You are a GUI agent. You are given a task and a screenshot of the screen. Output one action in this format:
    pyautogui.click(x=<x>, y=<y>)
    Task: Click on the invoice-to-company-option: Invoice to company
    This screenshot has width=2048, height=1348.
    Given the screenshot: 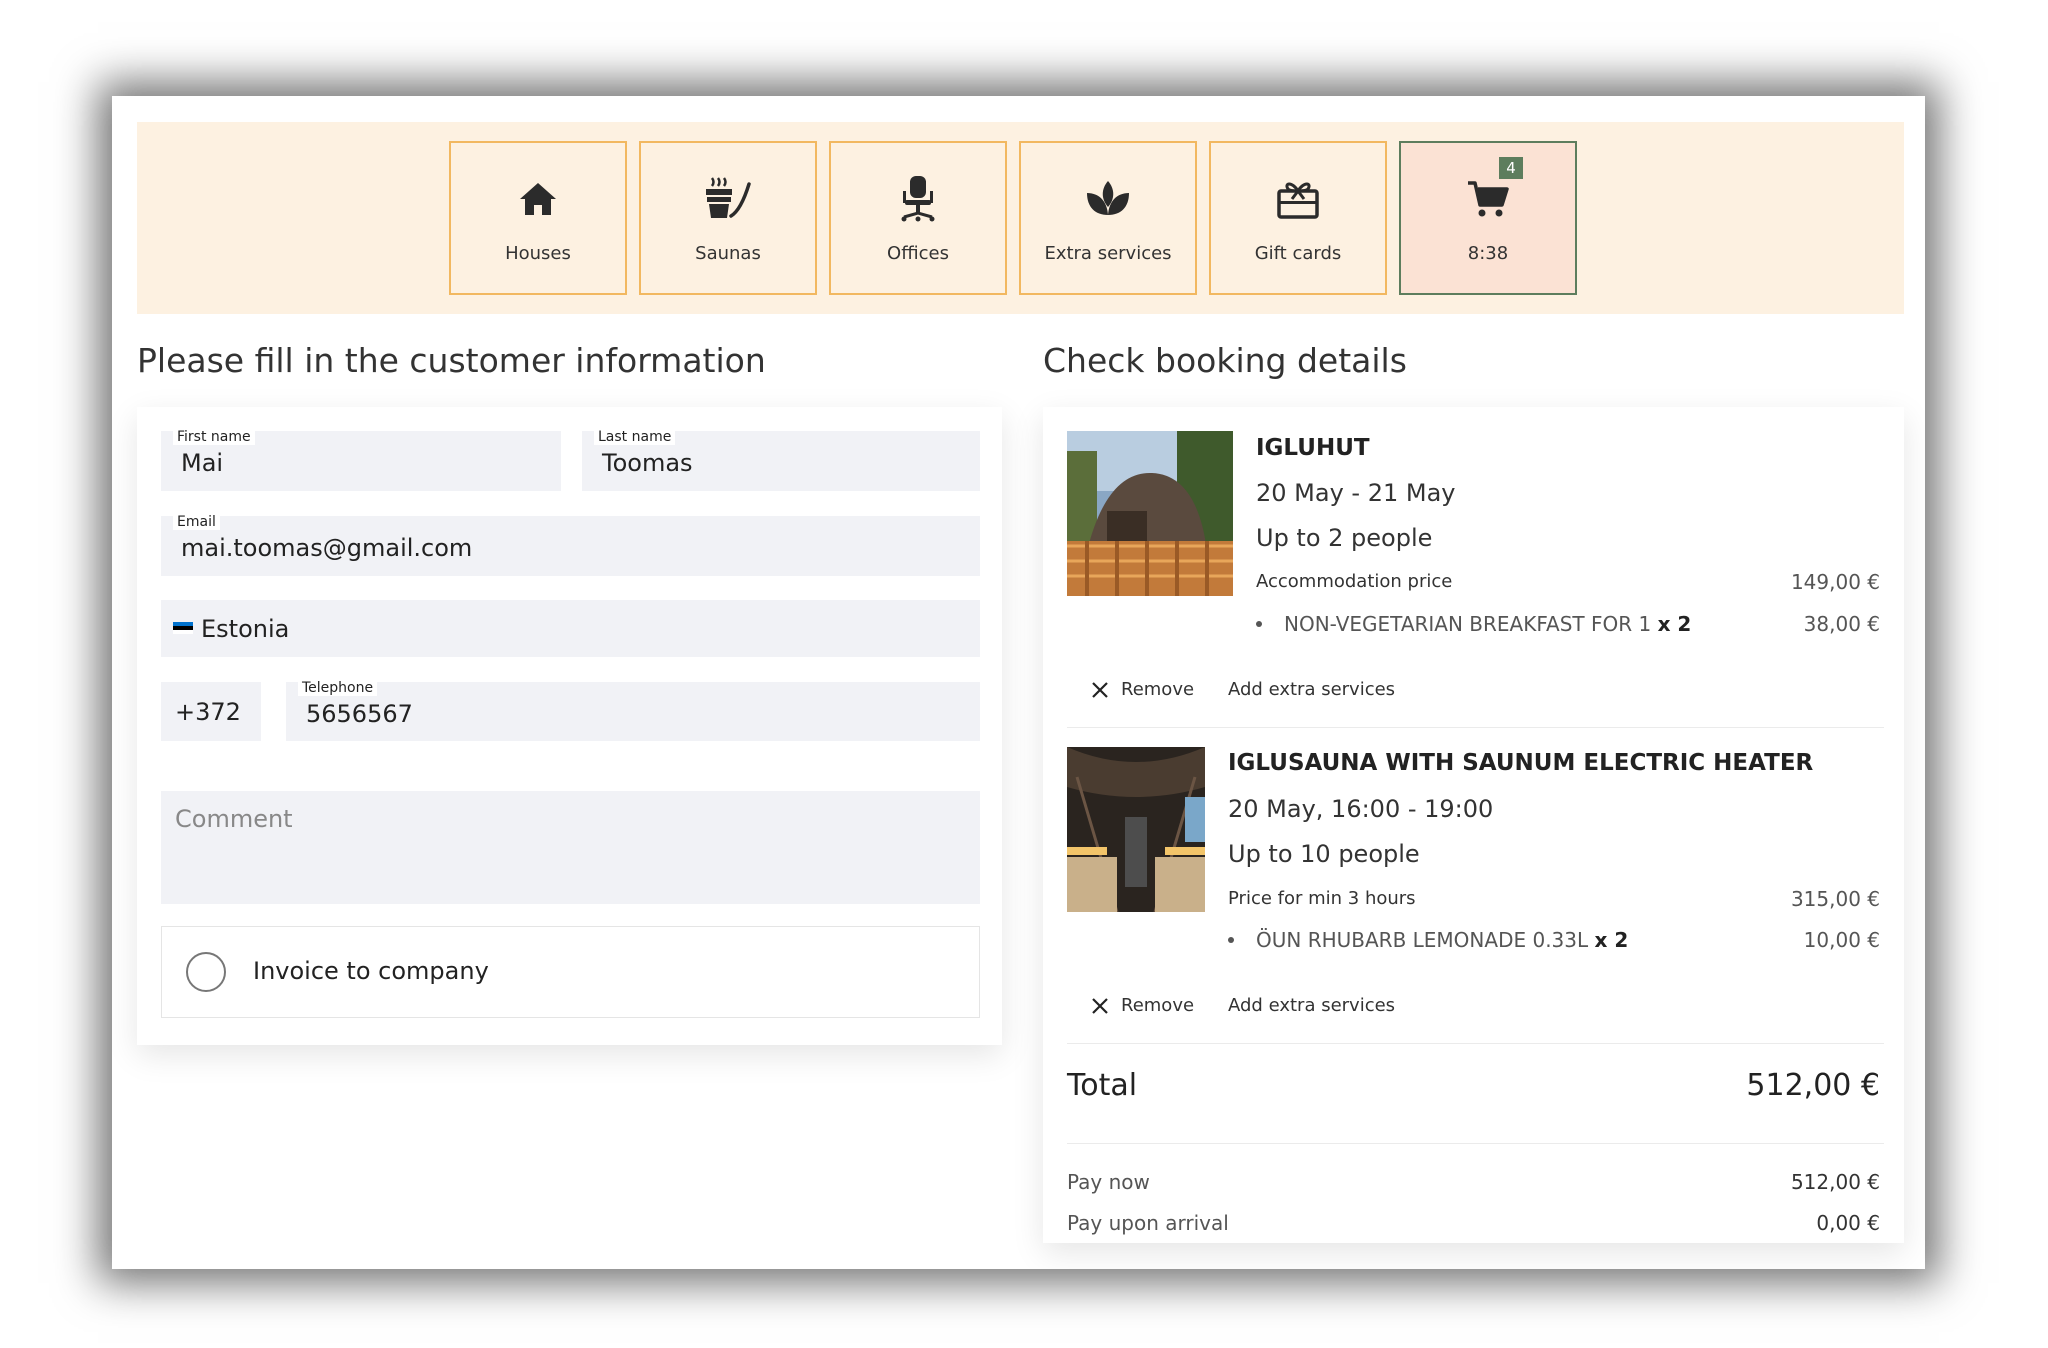 What is the action you would take?
    pyautogui.click(x=570, y=972)
    